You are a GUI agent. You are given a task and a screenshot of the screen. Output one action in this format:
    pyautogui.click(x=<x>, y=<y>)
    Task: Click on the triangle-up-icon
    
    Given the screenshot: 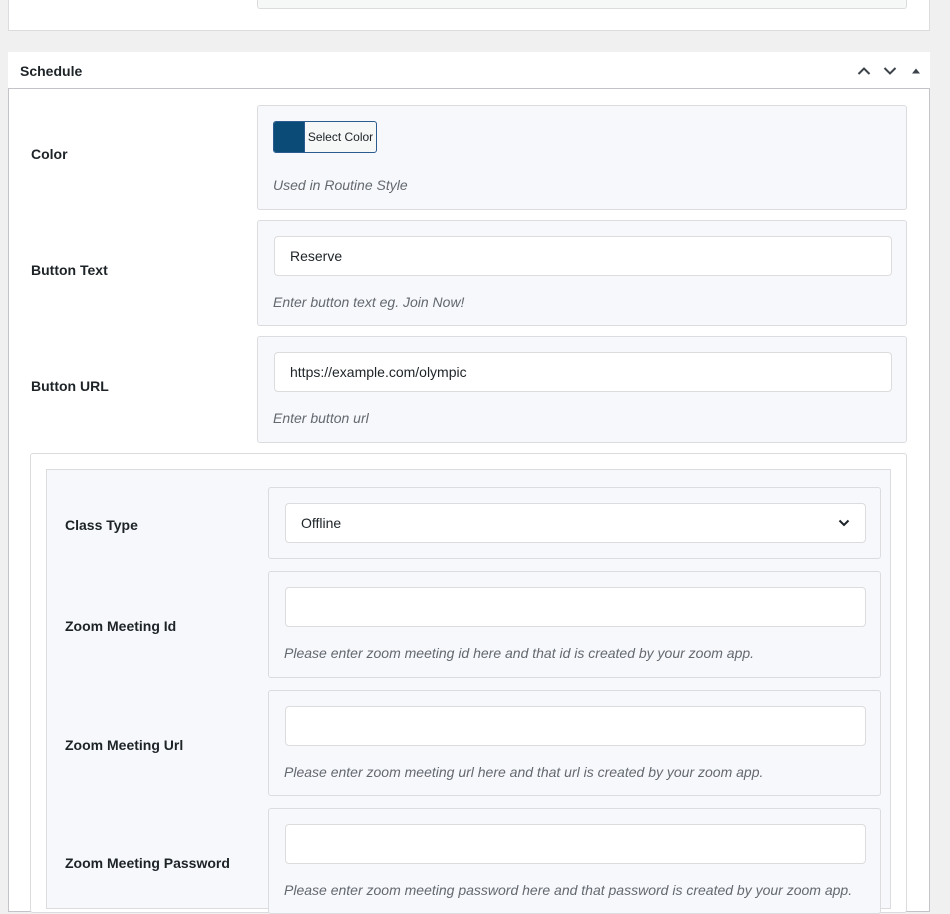 What is the action you would take?
    pyautogui.click(x=916, y=71)
    